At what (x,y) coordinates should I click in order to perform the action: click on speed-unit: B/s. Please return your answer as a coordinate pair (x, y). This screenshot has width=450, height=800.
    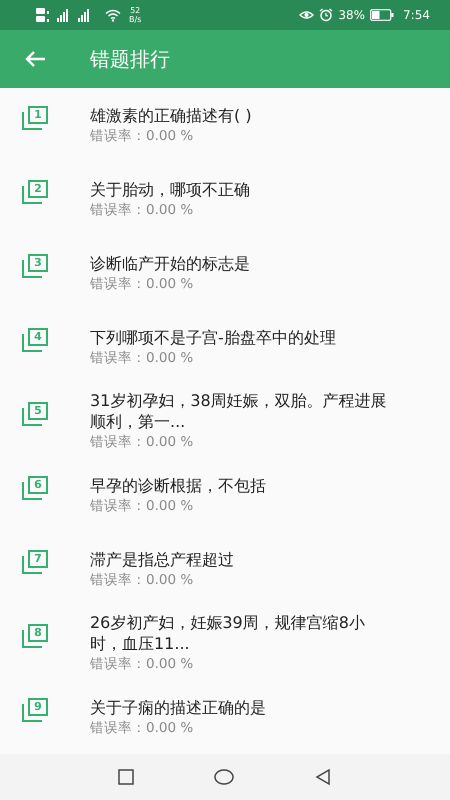
    Looking at the image, I should click on (135, 19).